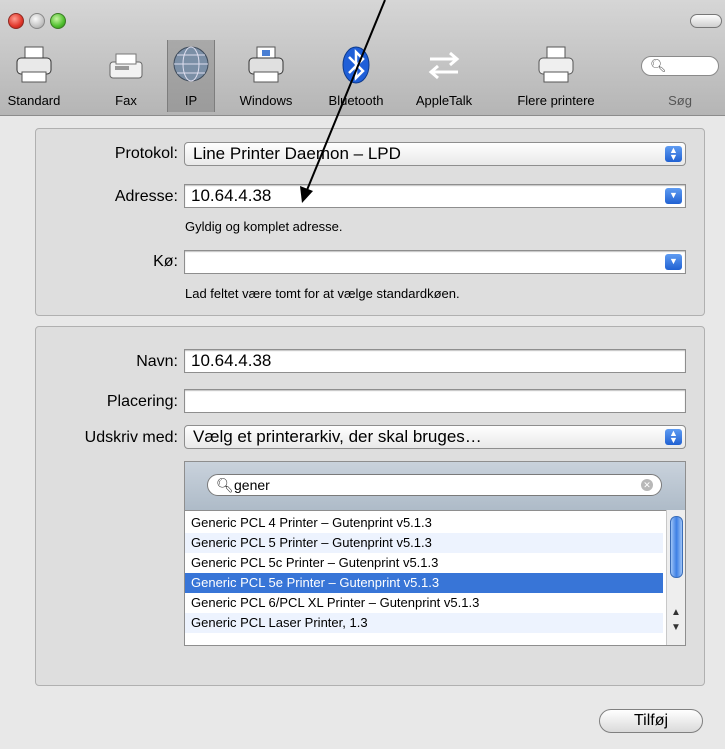 This screenshot has height=749, width=725. I want to click on toolbar-ip: IP, so click(191, 76).